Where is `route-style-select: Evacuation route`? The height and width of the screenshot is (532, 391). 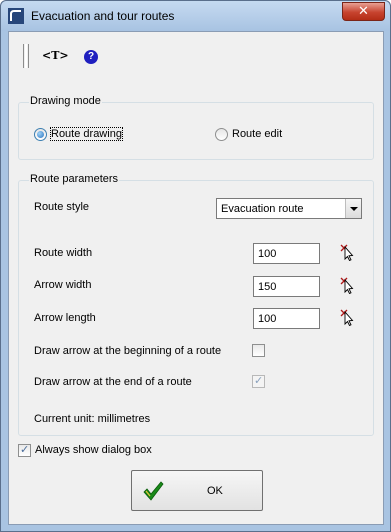 route-style-select: Evacuation route is located at coordinates (289, 208).